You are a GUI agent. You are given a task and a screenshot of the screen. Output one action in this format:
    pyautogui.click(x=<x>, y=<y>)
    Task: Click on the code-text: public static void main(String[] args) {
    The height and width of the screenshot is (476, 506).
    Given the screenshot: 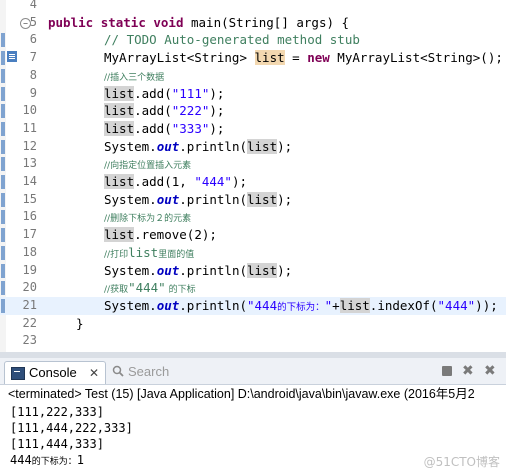 What is the action you would take?
    pyautogui.click(x=199, y=22)
    